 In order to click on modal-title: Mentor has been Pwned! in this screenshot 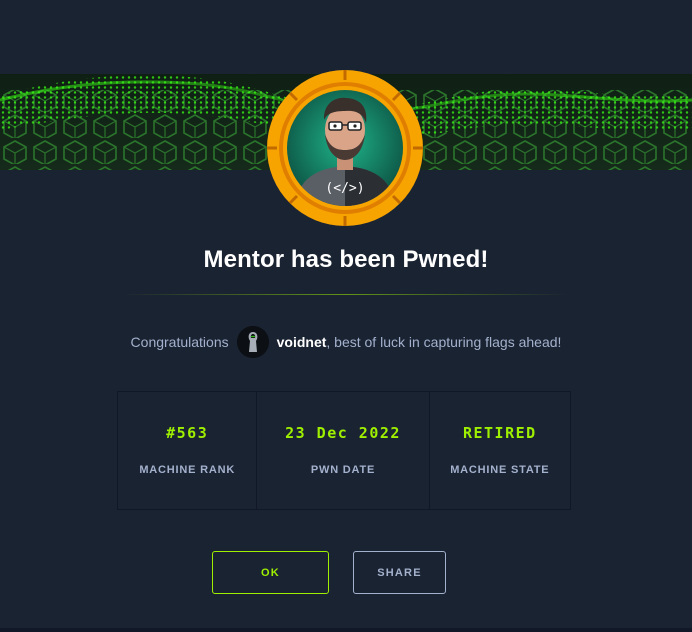, I will do `click(346, 259)`.